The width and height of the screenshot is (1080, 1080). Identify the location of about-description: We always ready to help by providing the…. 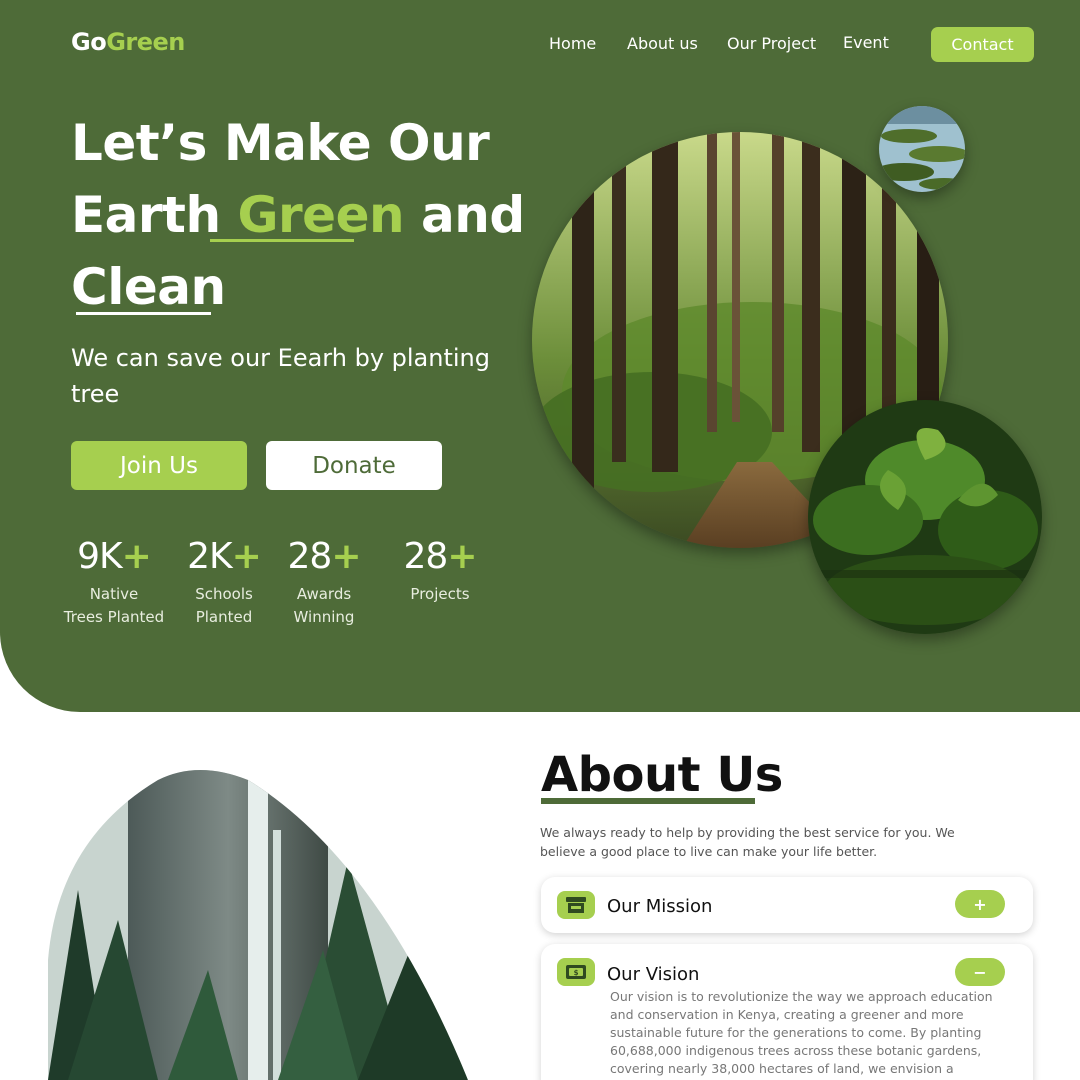
(747, 842).